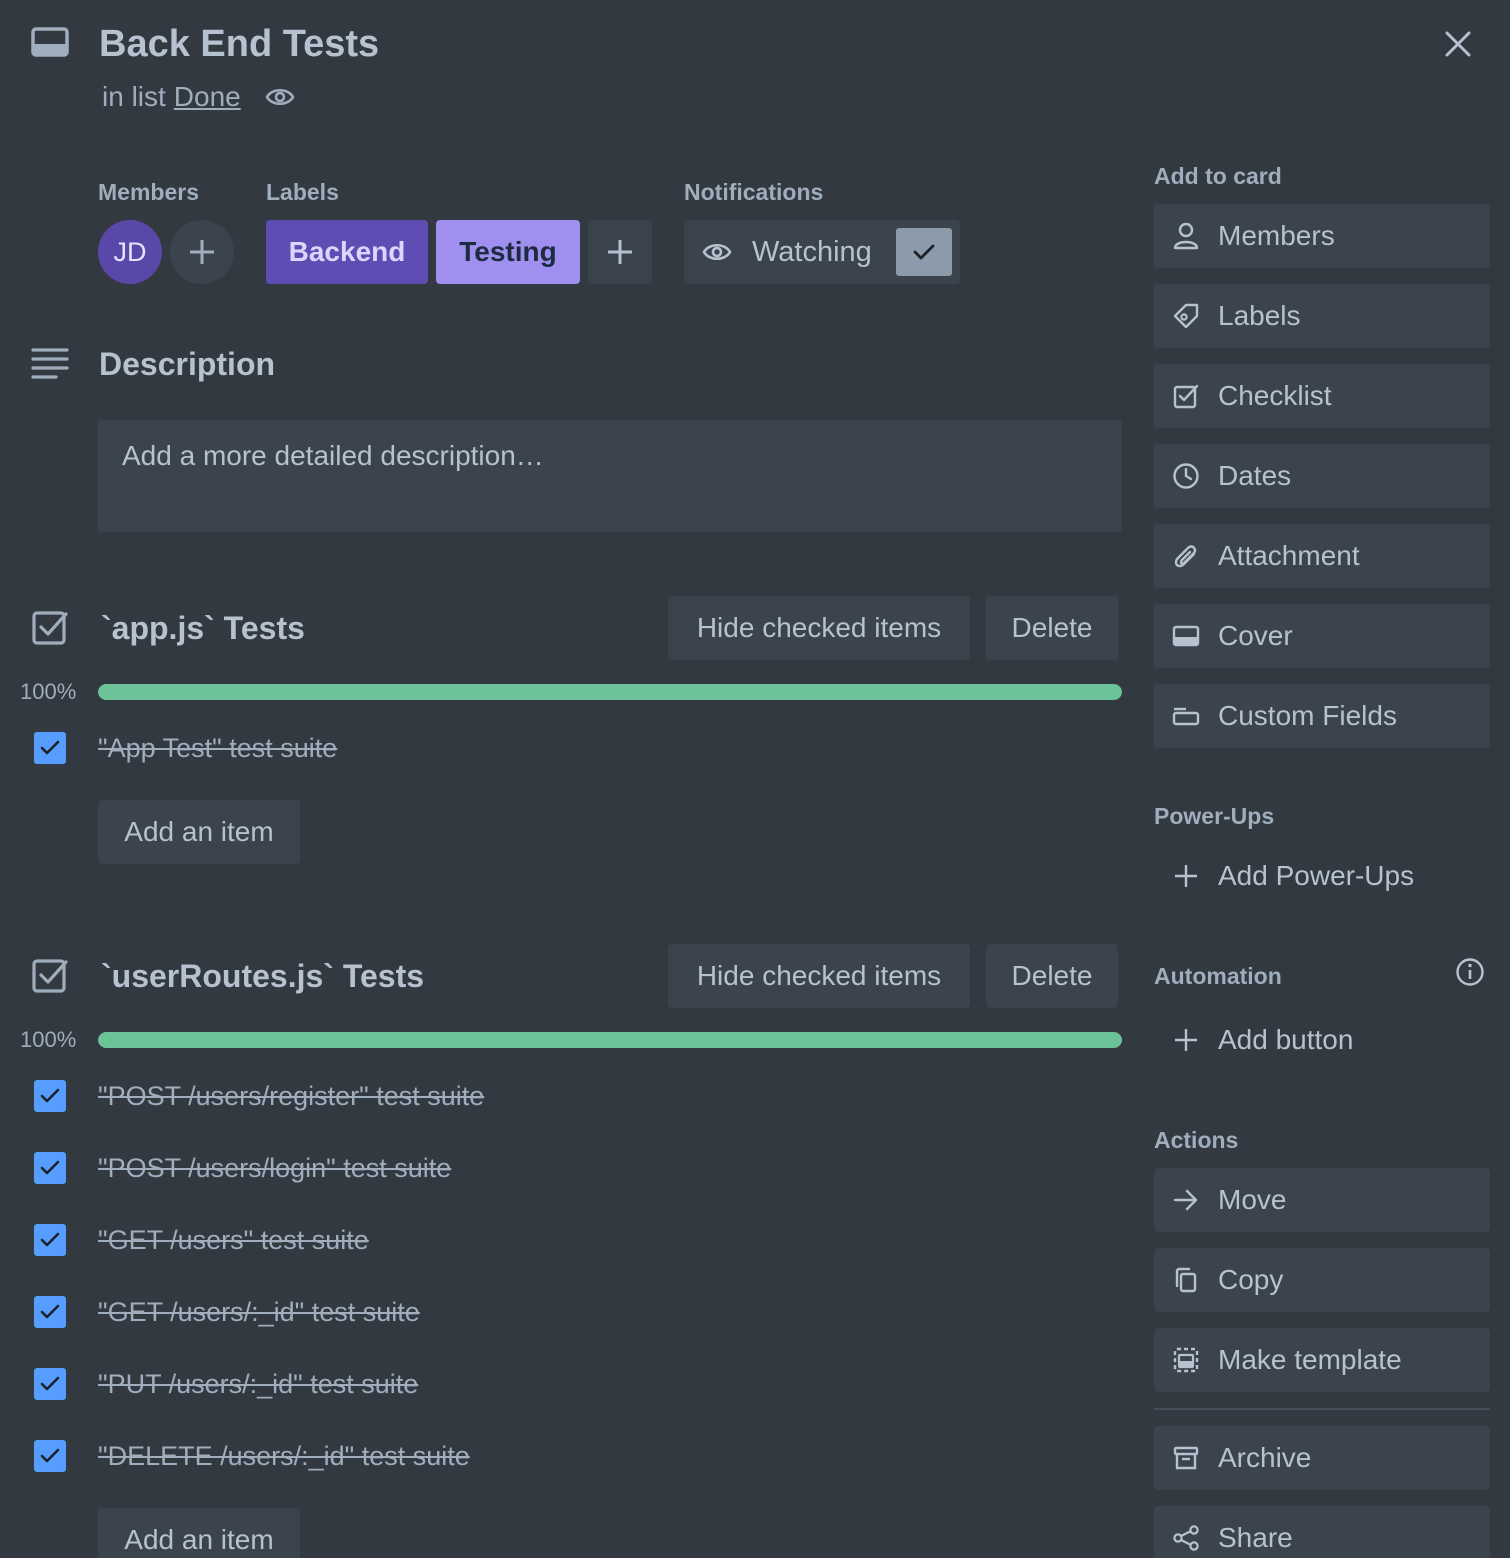 The image size is (1510, 1558). Describe the element at coordinates (1322, 1200) in the screenshot. I see `move-button: Move` at that location.